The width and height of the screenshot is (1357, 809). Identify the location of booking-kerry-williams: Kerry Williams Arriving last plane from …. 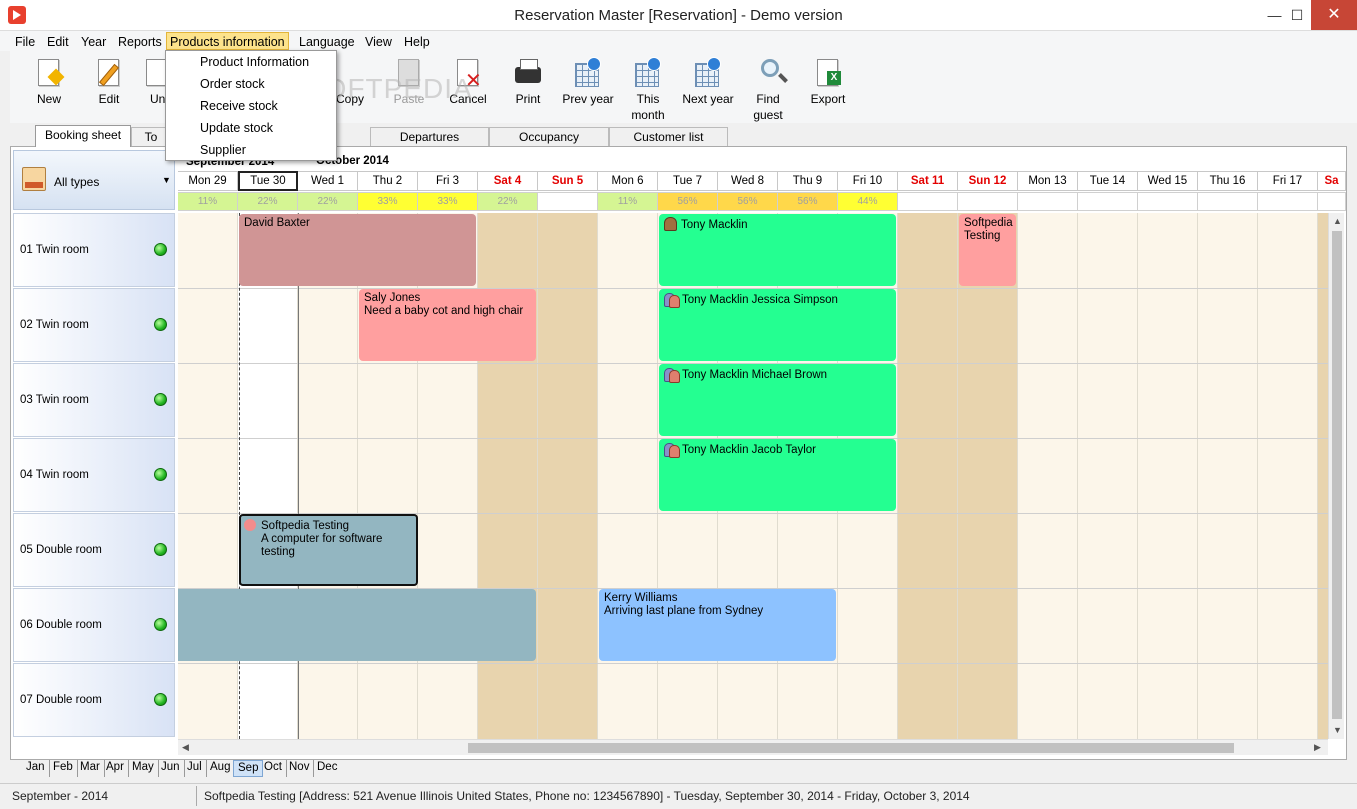
(717, 625).